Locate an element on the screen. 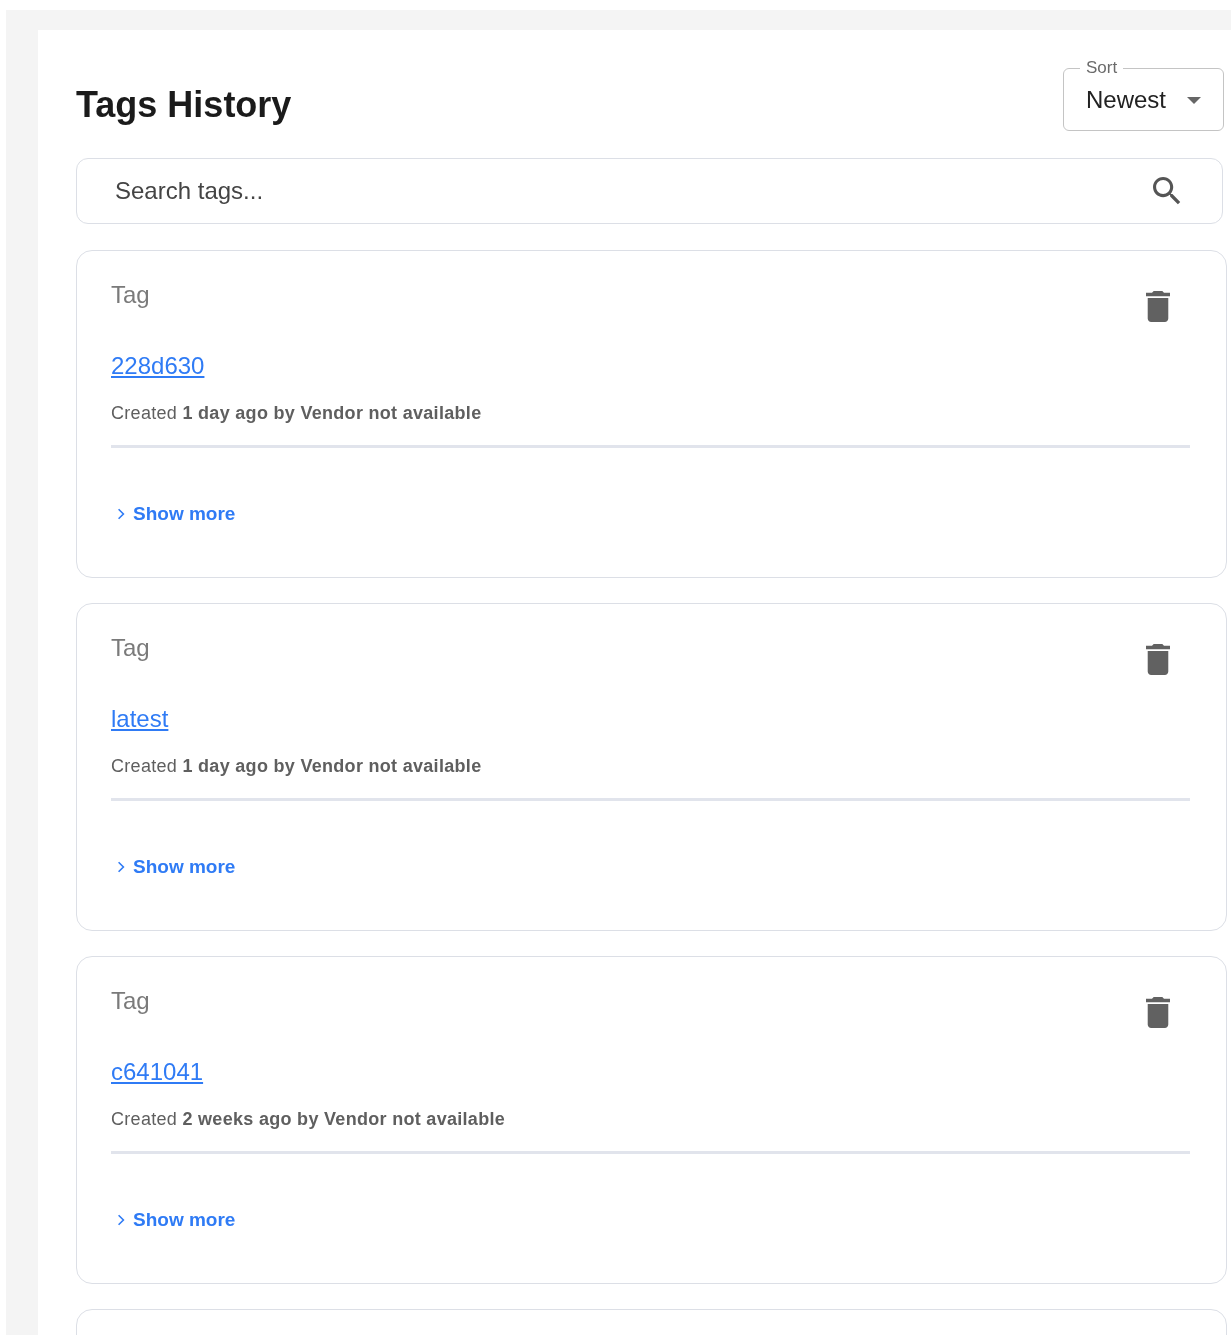  search-icon is located at coordinates (1167, 191).